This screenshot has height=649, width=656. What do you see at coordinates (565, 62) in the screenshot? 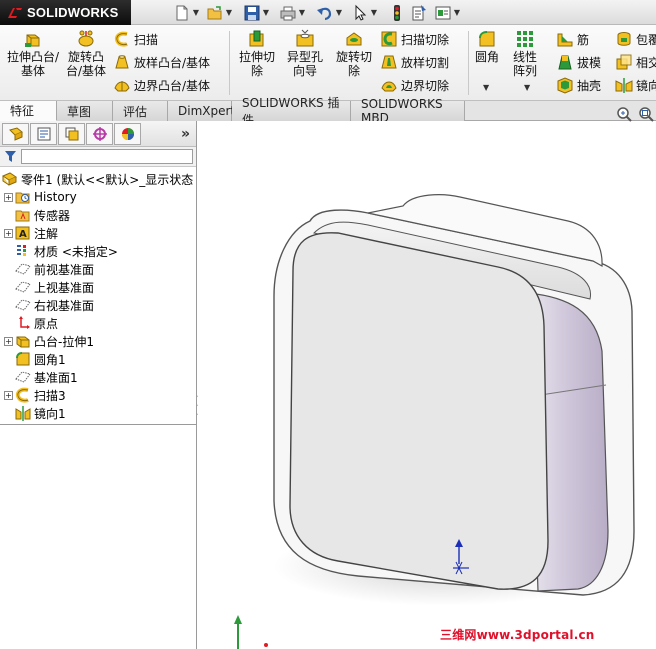
I see `draft-icon` at bounding box center [565, 62].